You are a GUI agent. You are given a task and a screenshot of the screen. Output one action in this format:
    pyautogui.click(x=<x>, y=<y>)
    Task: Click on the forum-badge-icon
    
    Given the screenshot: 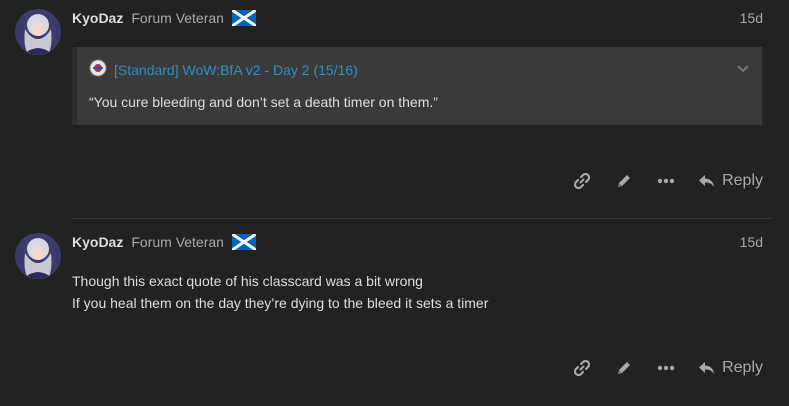 What is the action you would take?
    pyautogui.click(x=98, y=69)
    